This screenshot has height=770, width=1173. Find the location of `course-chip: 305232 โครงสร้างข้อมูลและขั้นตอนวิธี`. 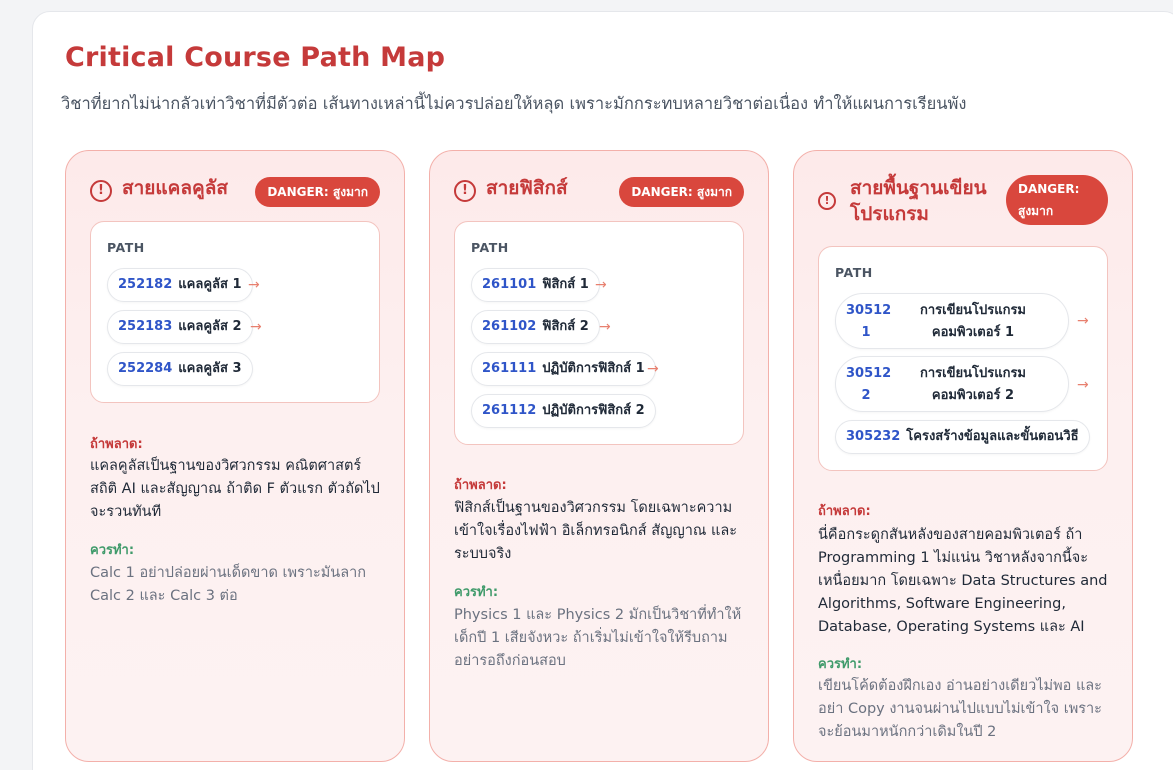

course-chip: 305232 โครงสร้างข้อมูลและขั้นตอนวิธี is located at coordinates (962, 437).